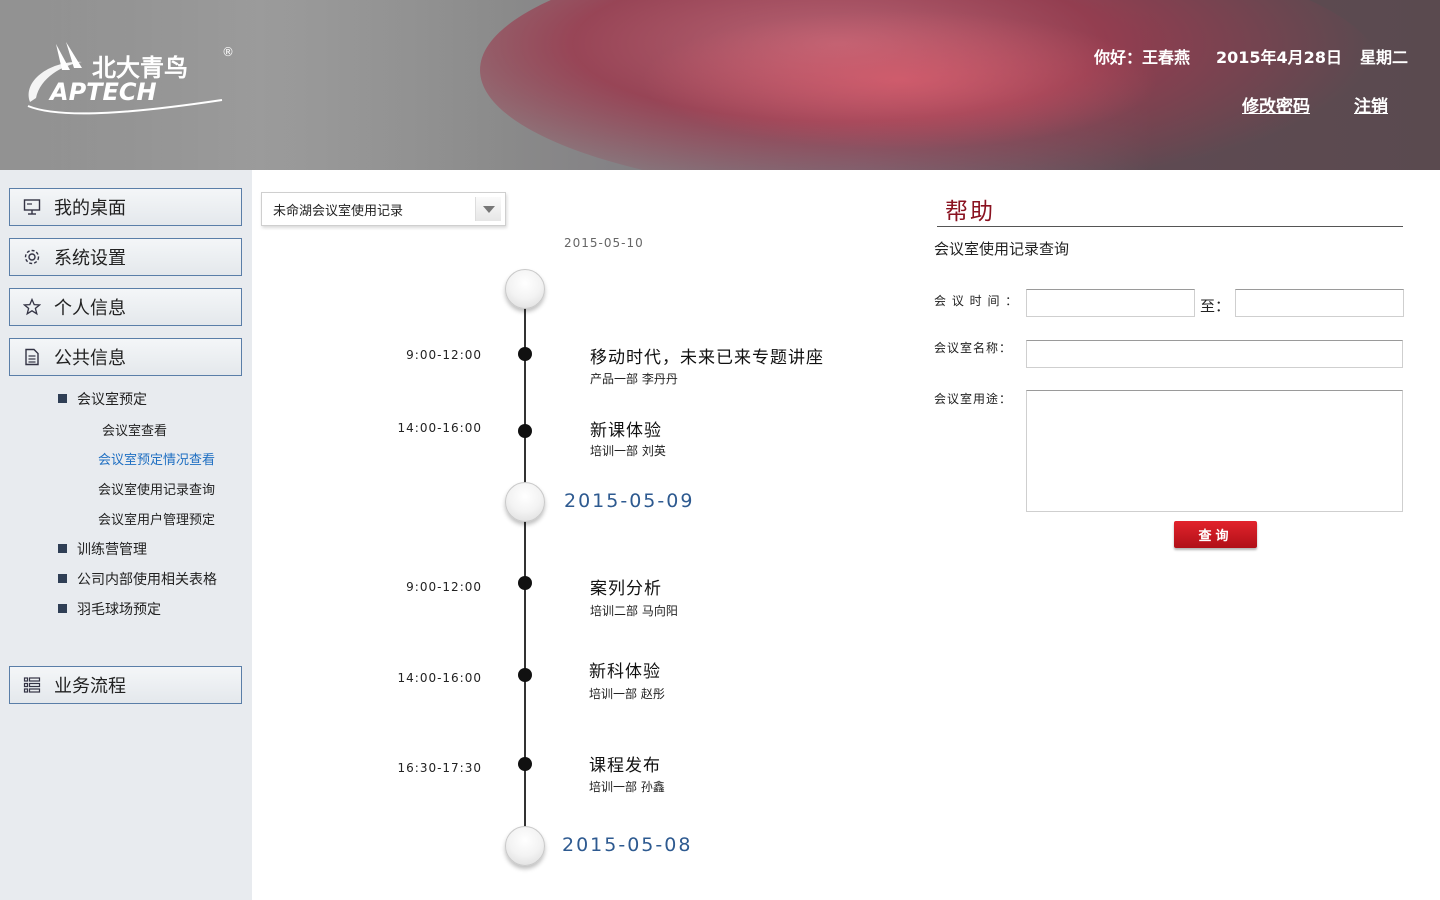 This screenshot has width=1440, height=900. Describe the element at coordinates (604, 243) in the screenshot. I see `timeline-date-top: 2015-05-10` at that location.